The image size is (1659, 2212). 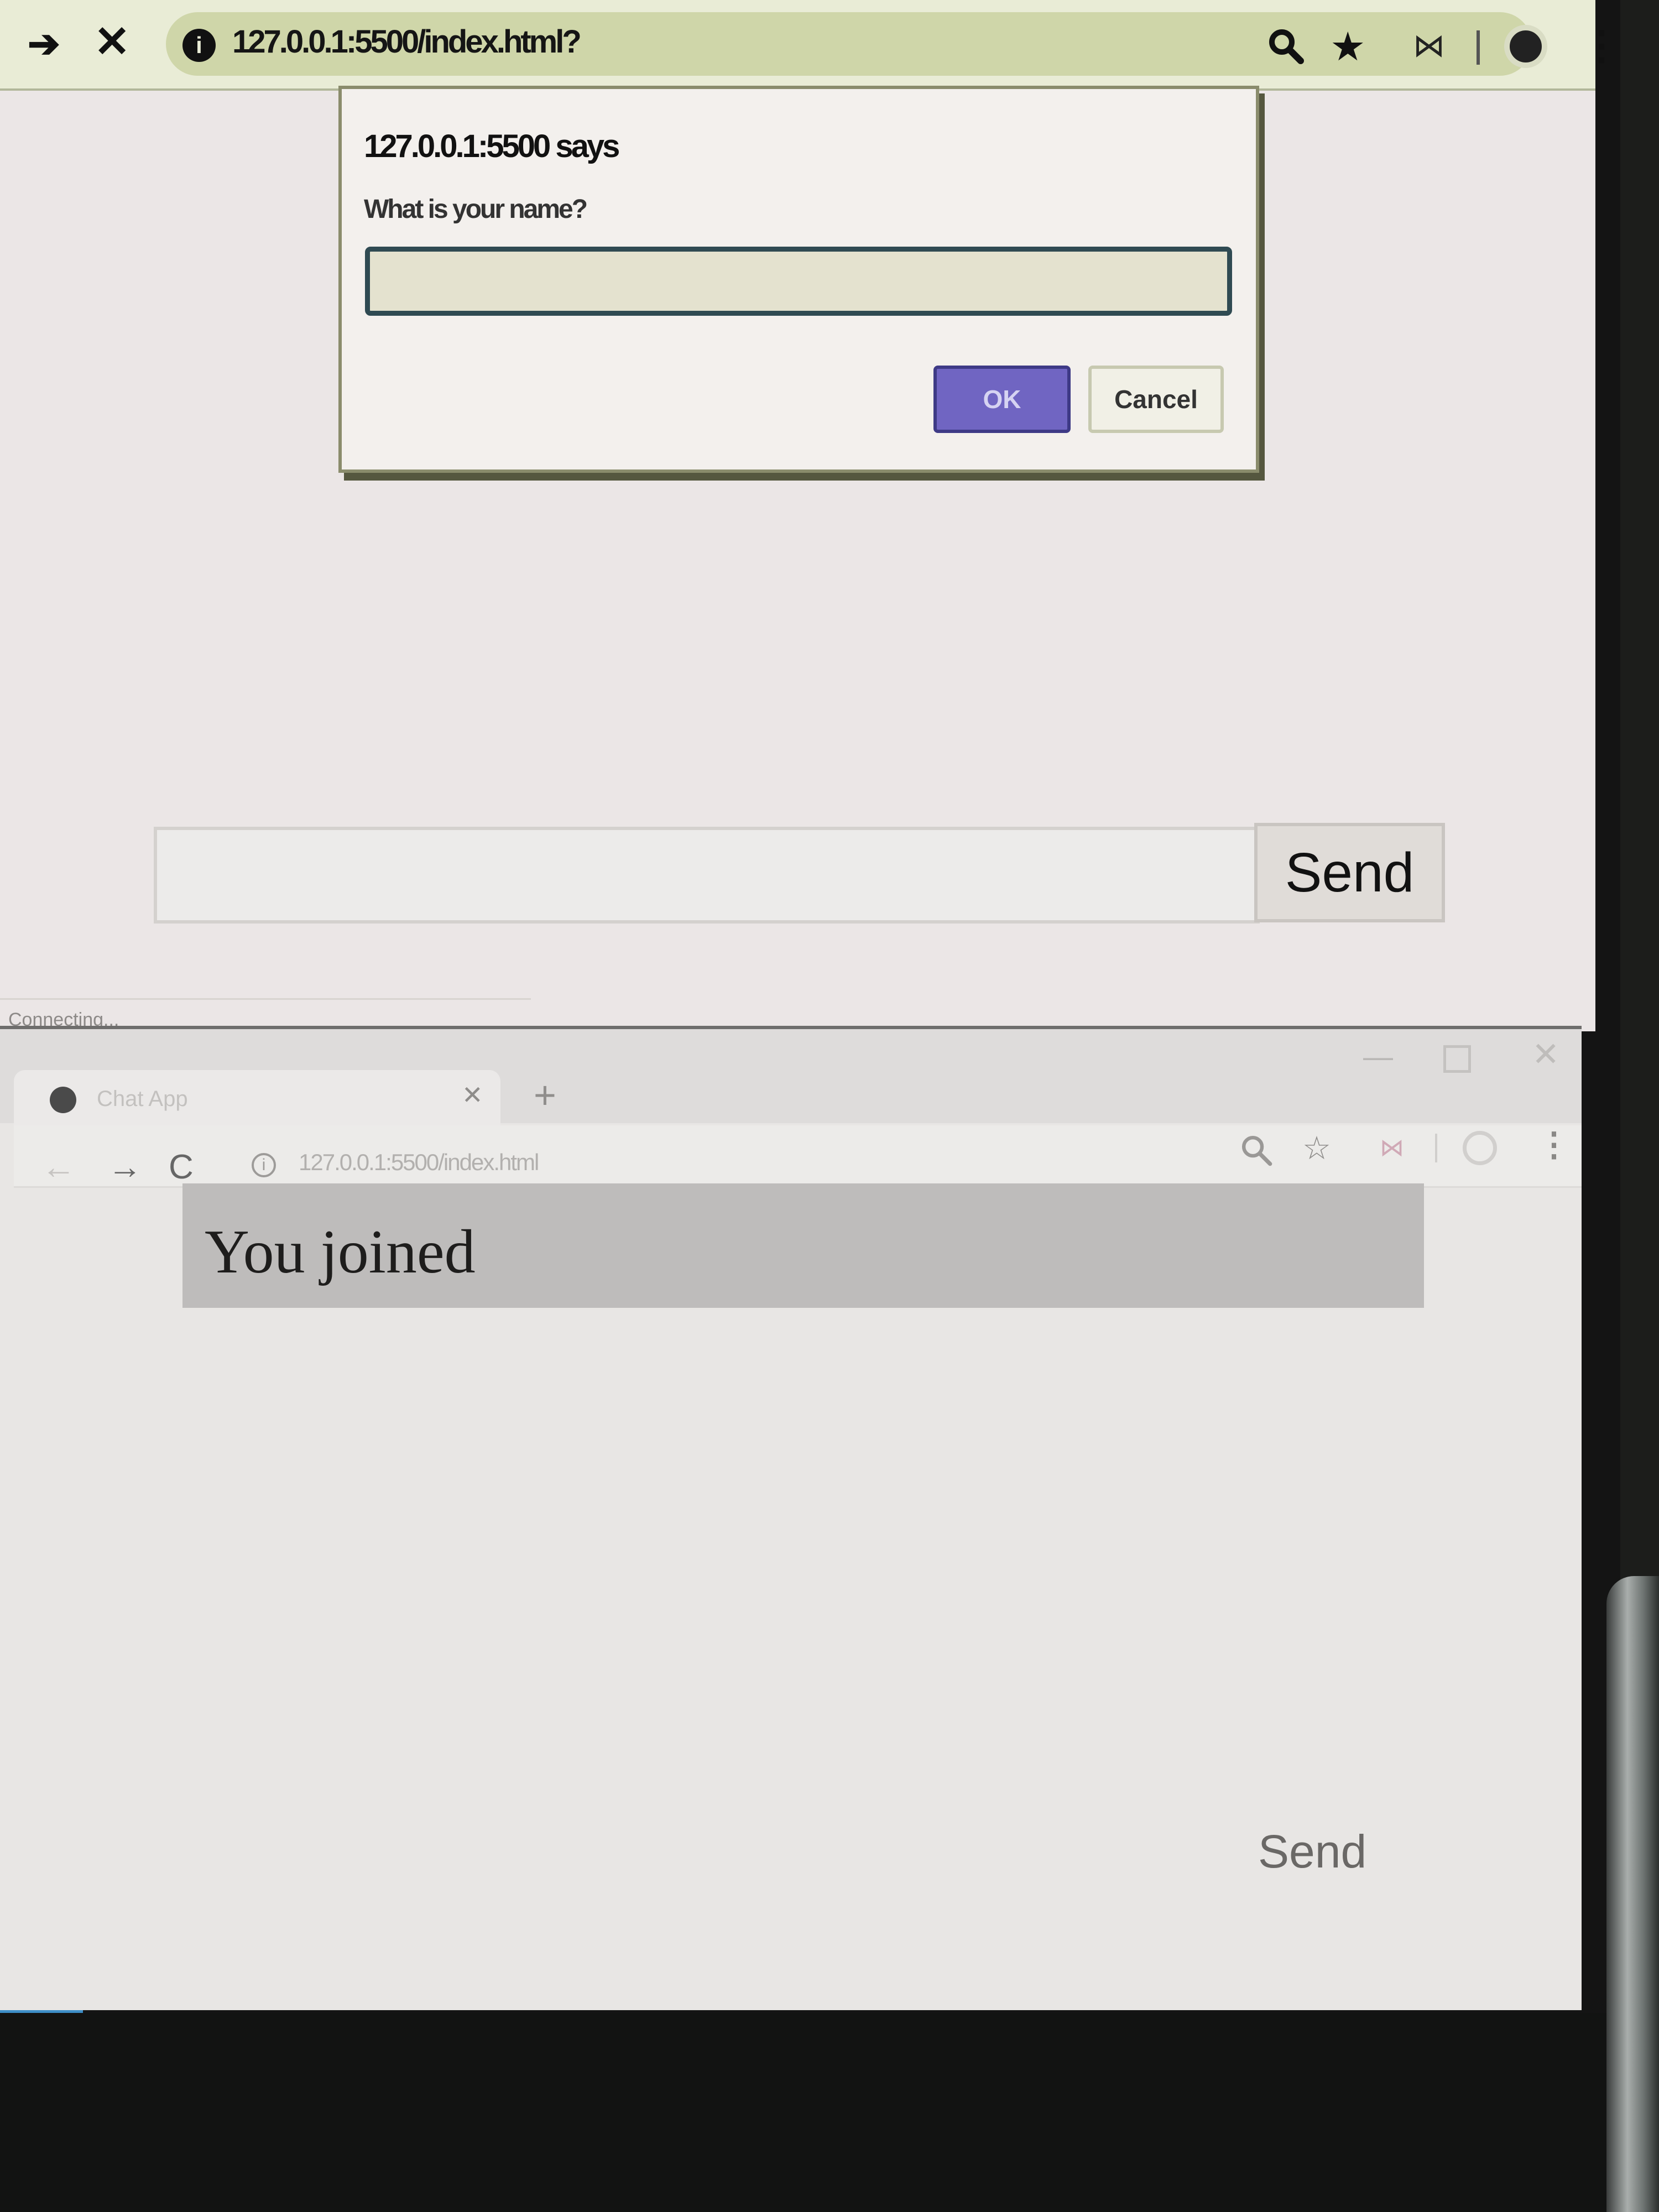 I want to click on maximize-icon, so click(x=1457, y=1059).